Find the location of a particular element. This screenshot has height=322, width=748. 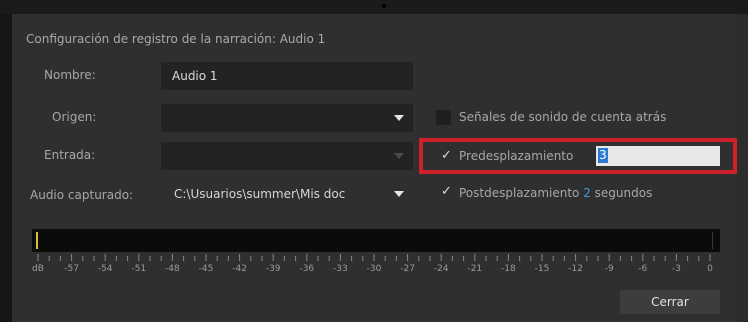

postroll-text: Postdesplazamiento is located at coordinates (519, 193).